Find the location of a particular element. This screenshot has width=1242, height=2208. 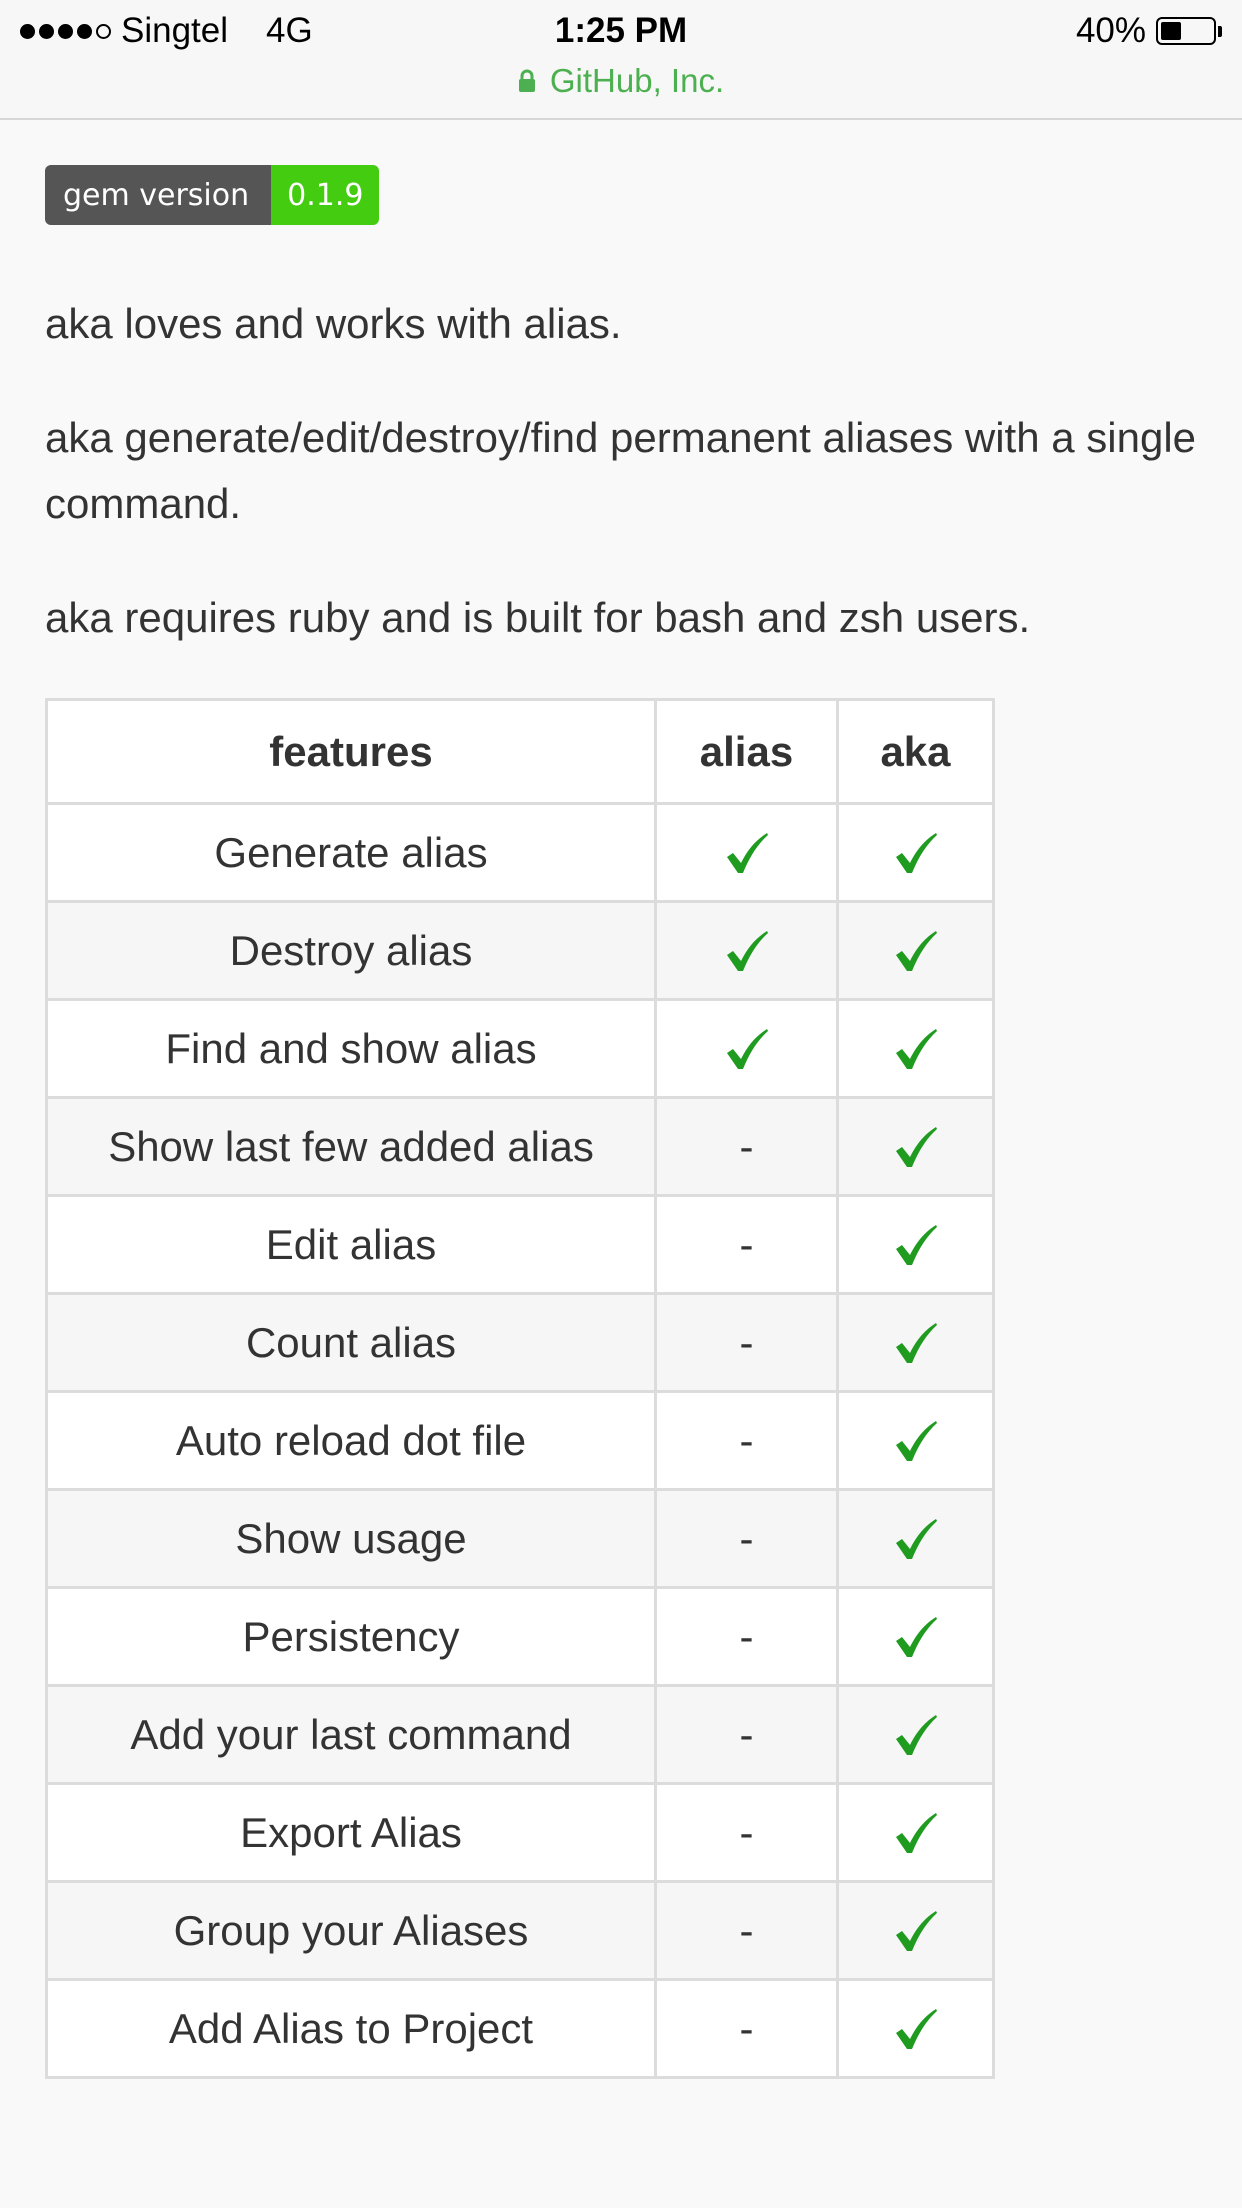

header-alias: alias is located at coordinates (746, 751).